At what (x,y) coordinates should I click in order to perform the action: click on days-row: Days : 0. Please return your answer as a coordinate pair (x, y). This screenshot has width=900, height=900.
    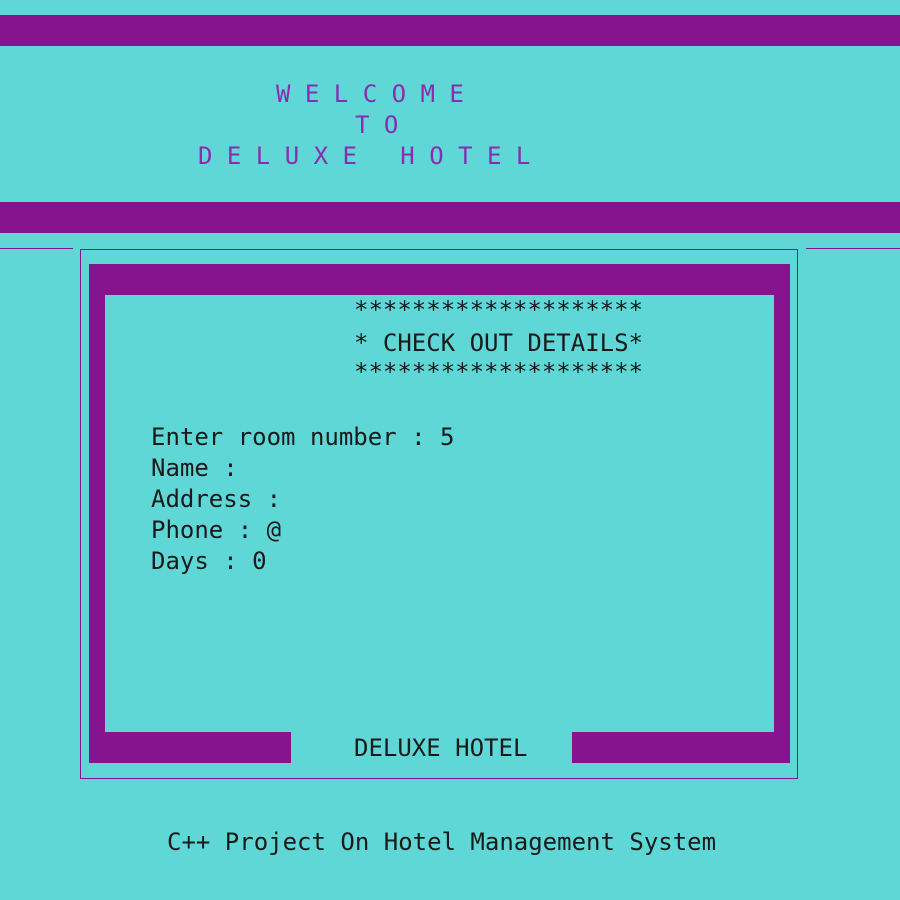
    Looking at the image, I should click on (209, 561).